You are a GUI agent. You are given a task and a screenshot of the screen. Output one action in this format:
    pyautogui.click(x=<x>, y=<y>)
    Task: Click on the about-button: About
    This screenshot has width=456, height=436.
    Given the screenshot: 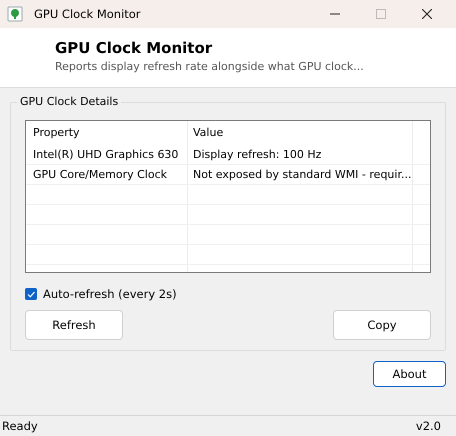 What is the action you would take?
    pyautogui.click(x=409, y=374)
    